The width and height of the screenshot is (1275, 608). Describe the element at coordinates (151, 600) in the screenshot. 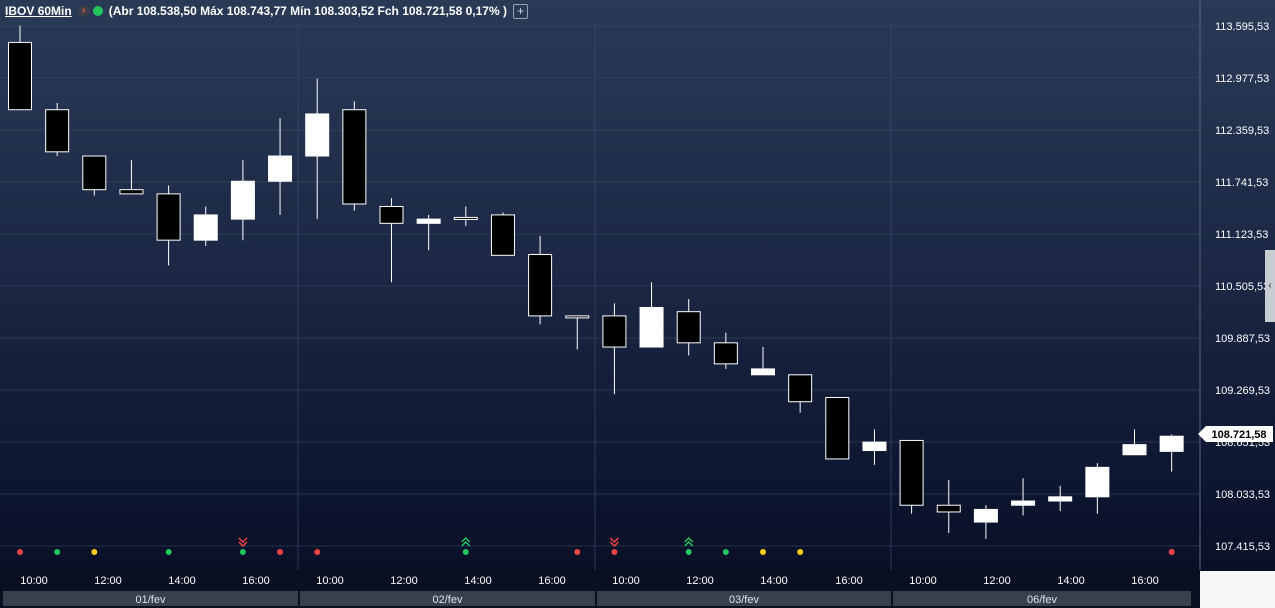

I see `day-label: 01/fev` at that location.